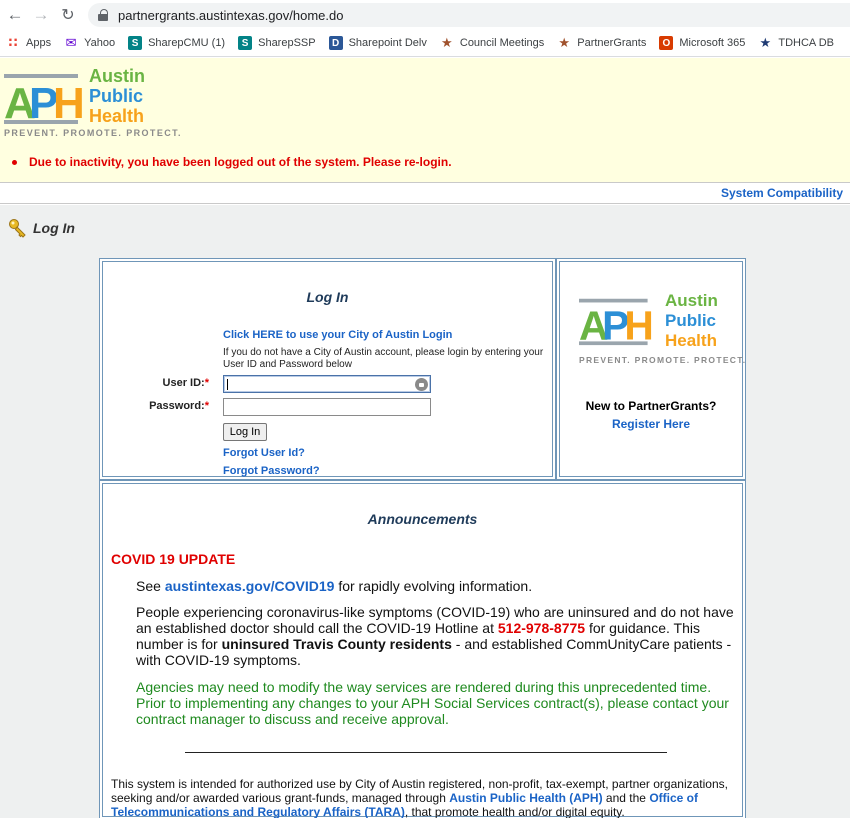 Image resolution: width=850 pixels, height=818 pixels. I want to click on bookmark-label: SharepSSP, so click(287, 43).